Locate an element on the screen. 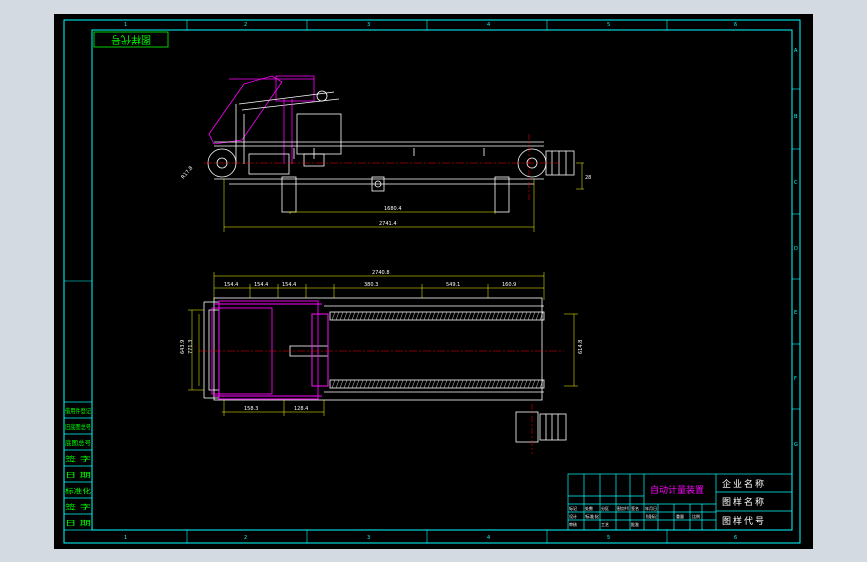 The width and height of the screenshot is (867, 562). row-label: E is located at coordinates (795, 313).